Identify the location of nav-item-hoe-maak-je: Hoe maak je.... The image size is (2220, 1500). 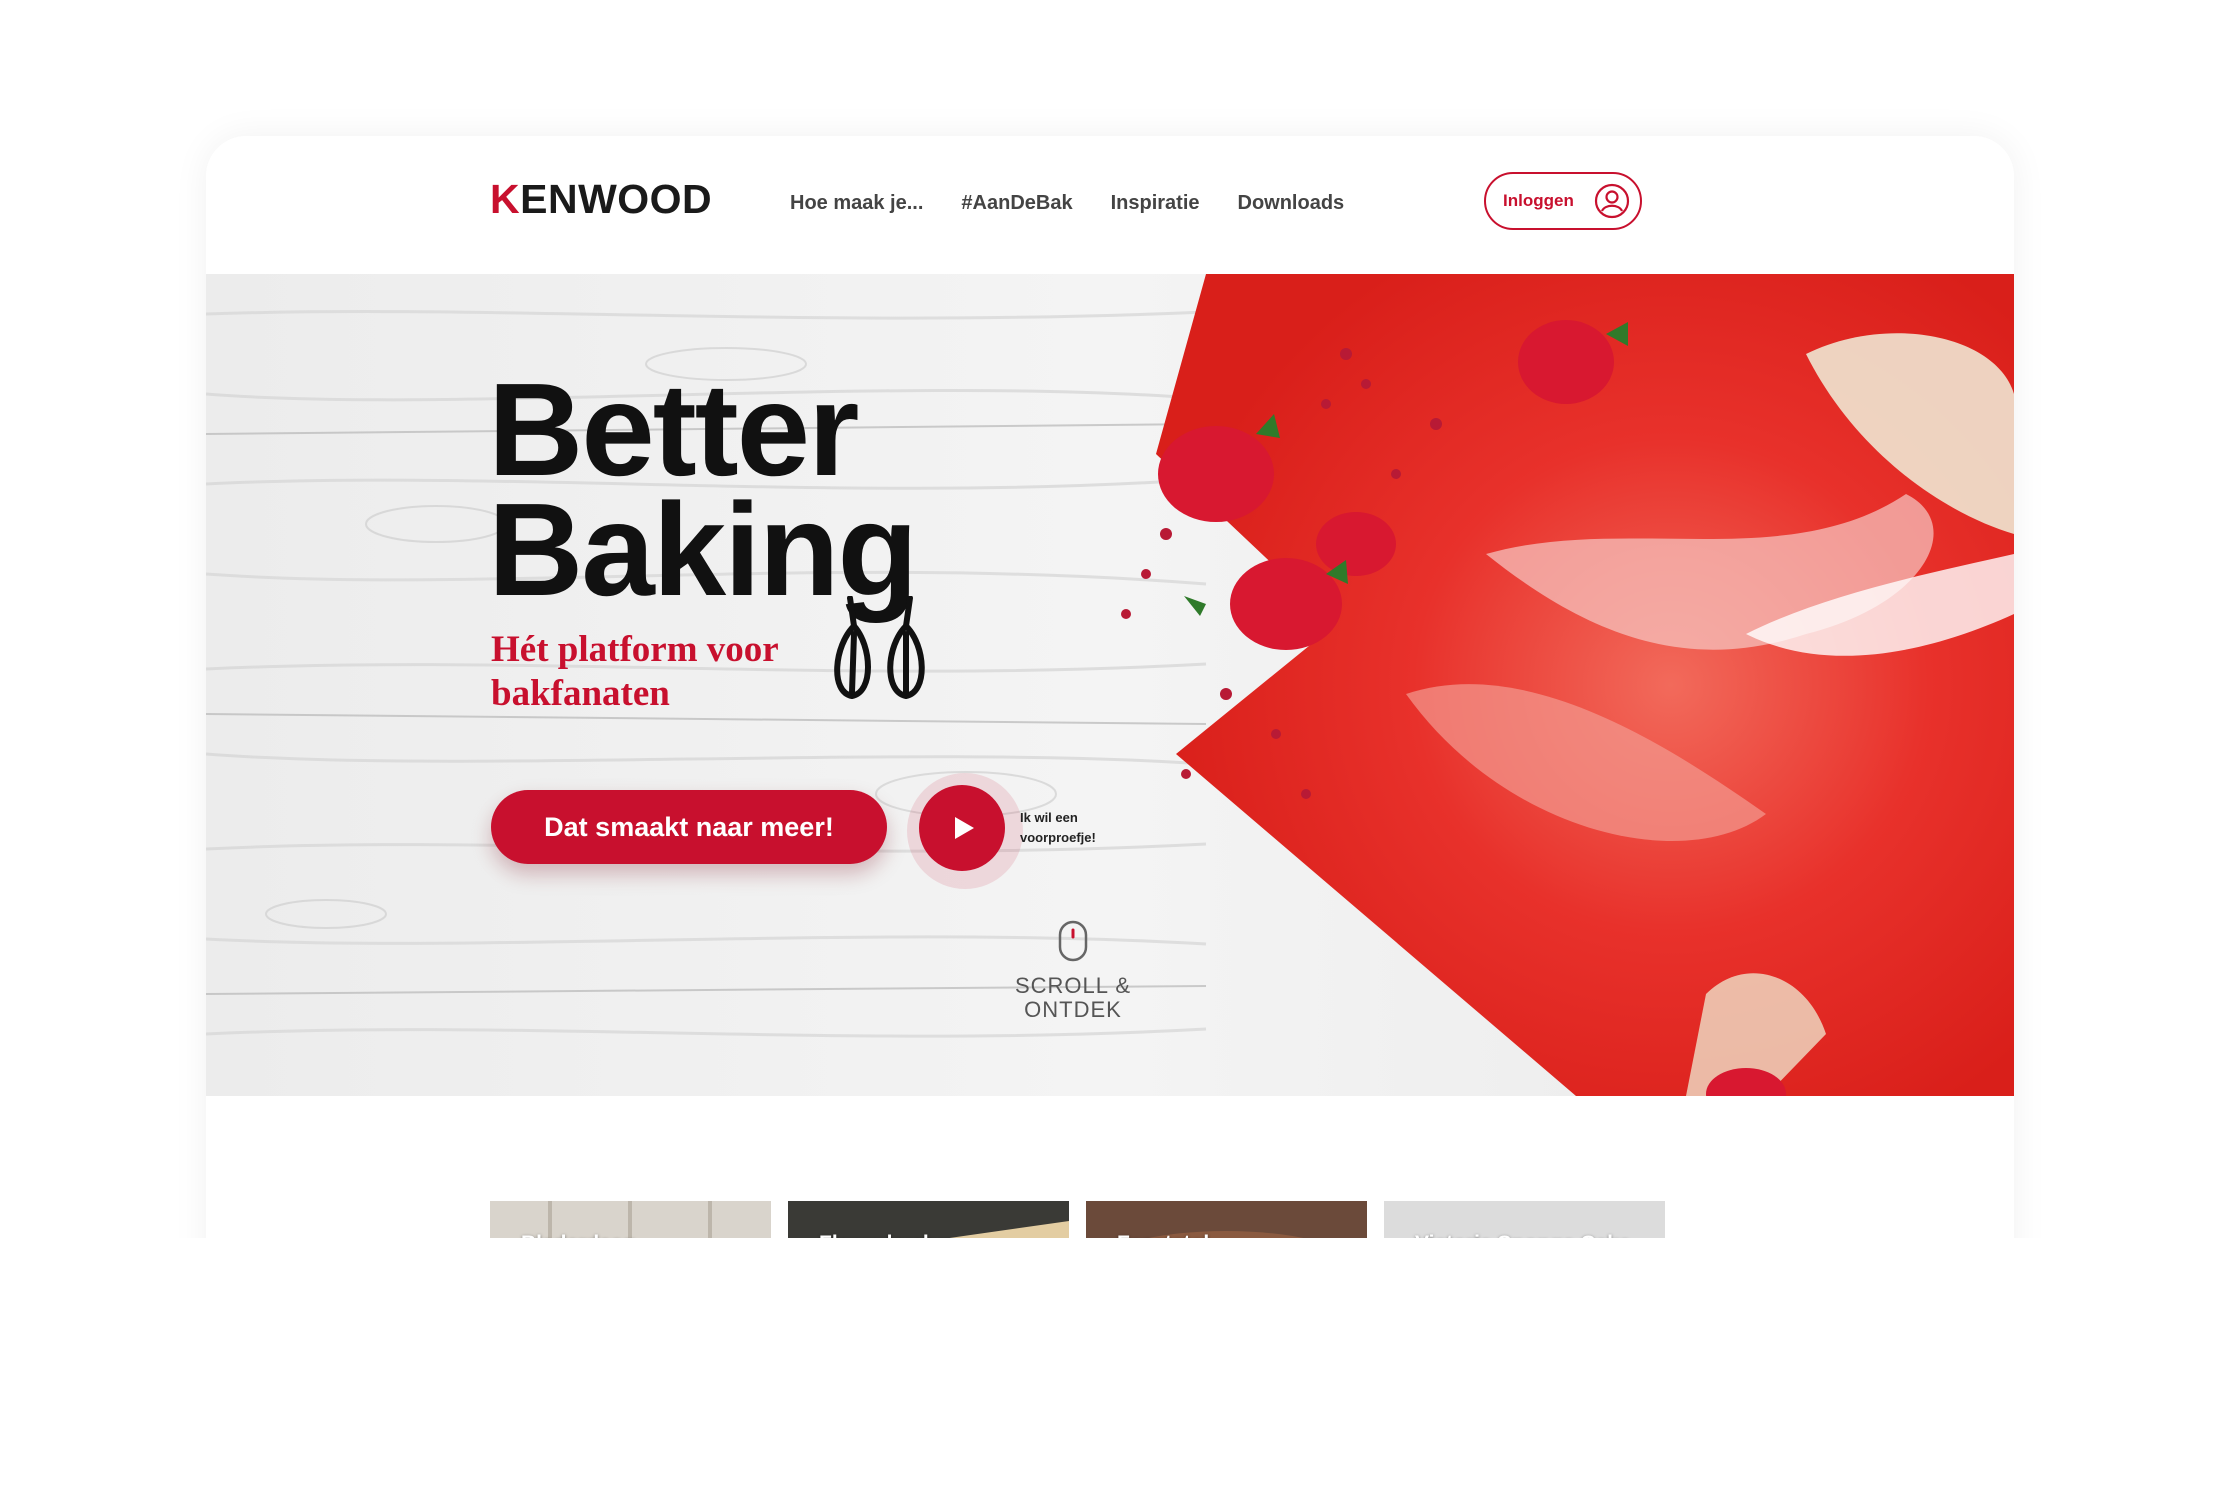
(856, 203).